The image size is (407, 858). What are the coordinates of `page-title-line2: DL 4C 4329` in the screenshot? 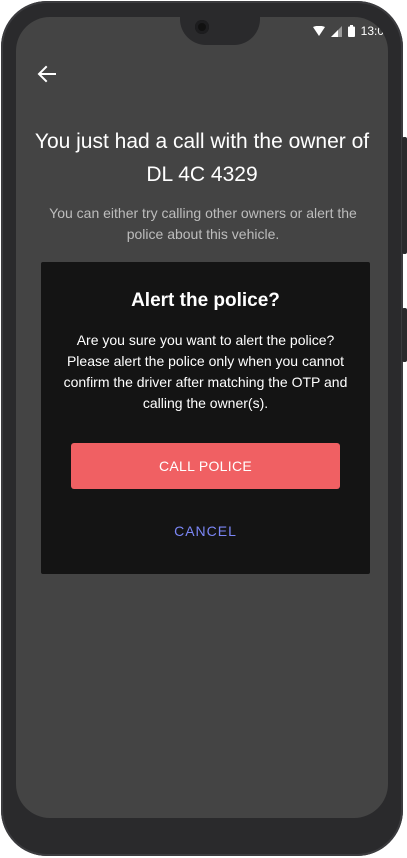 It's located at (202, 174).